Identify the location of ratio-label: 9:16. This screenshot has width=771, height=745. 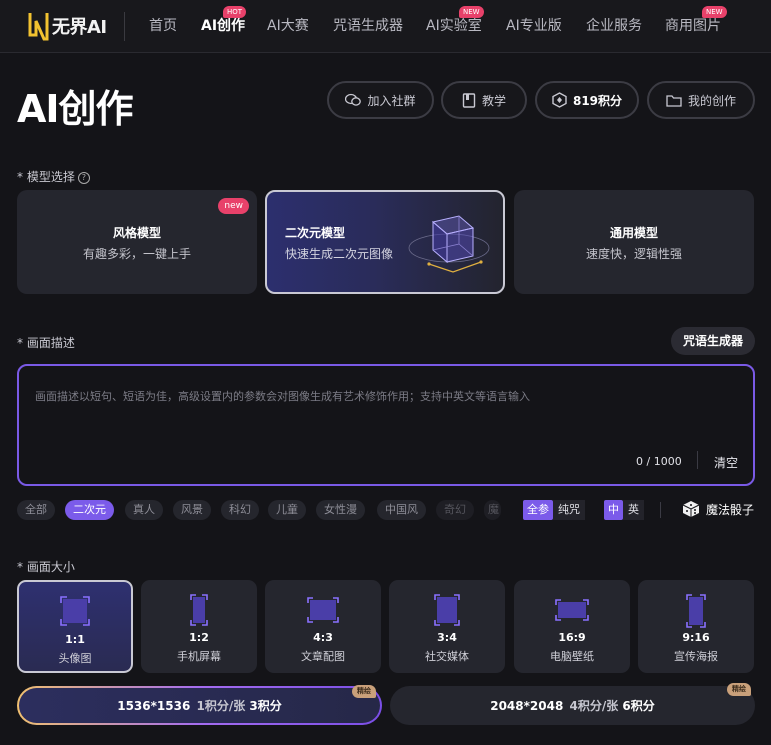
(696, 637).